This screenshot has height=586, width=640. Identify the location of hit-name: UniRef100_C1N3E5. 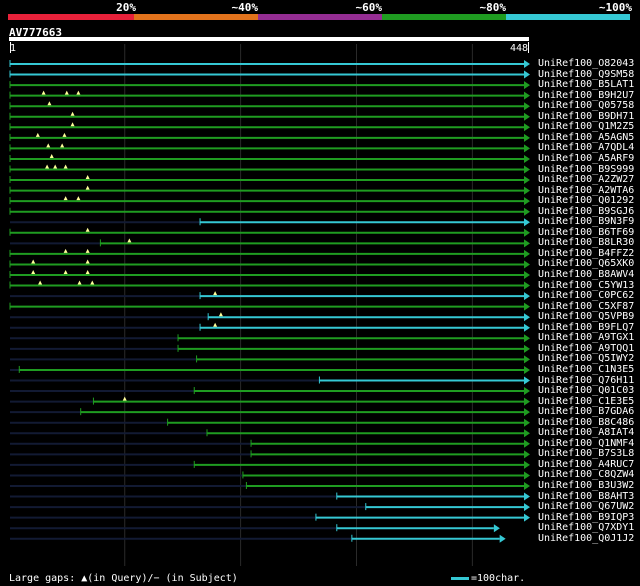
(586, 369).